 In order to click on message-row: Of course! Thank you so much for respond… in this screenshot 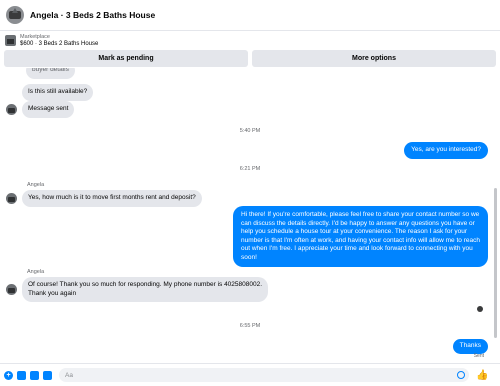, I will do `click(137, 289)`.